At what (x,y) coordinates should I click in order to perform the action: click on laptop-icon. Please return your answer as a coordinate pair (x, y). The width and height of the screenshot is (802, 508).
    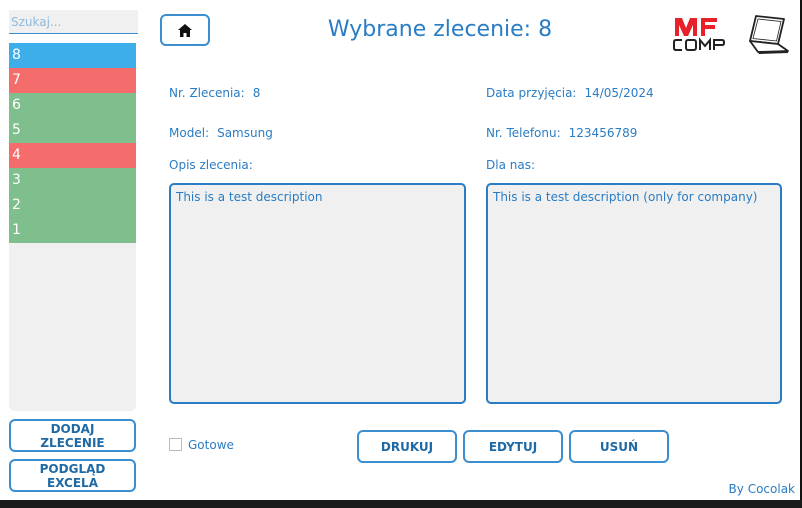
    Looking at the image, I should click on (769, 34).